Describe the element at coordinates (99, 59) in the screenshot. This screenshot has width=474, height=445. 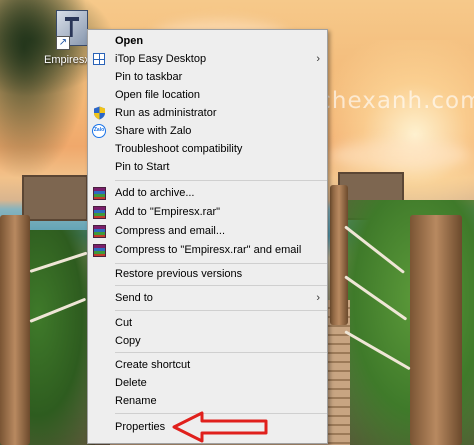
I see `itop-icon` at that location.